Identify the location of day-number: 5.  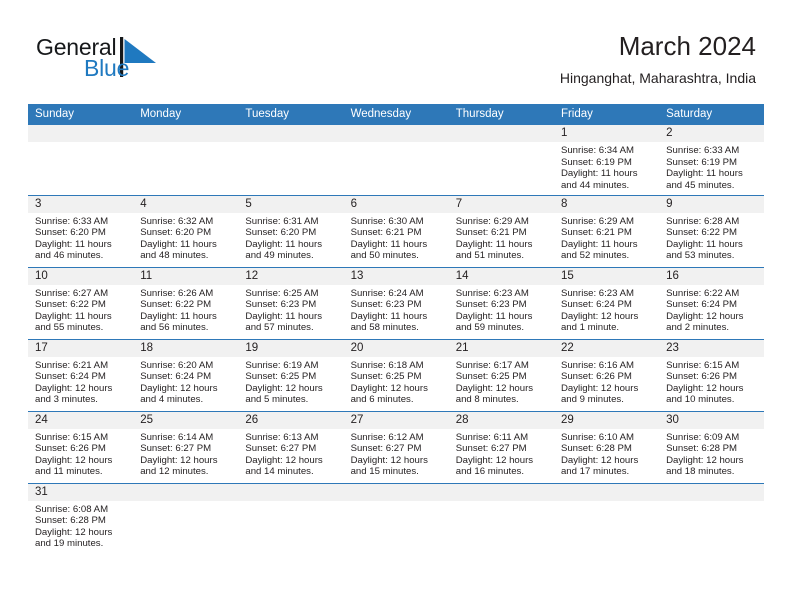
(291, 204).